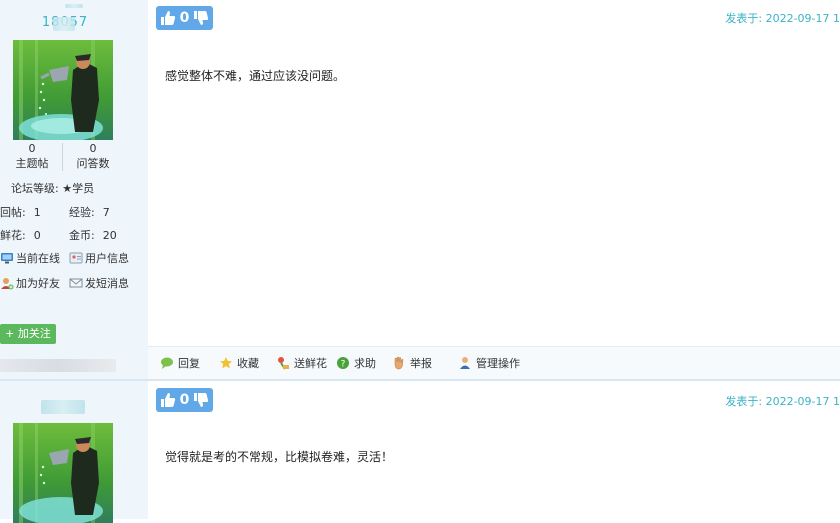  What do you see at coordinates (107, 258) in the screenshot?
I see `user-info-label: 用户信息` at bounding box center [107, 258].